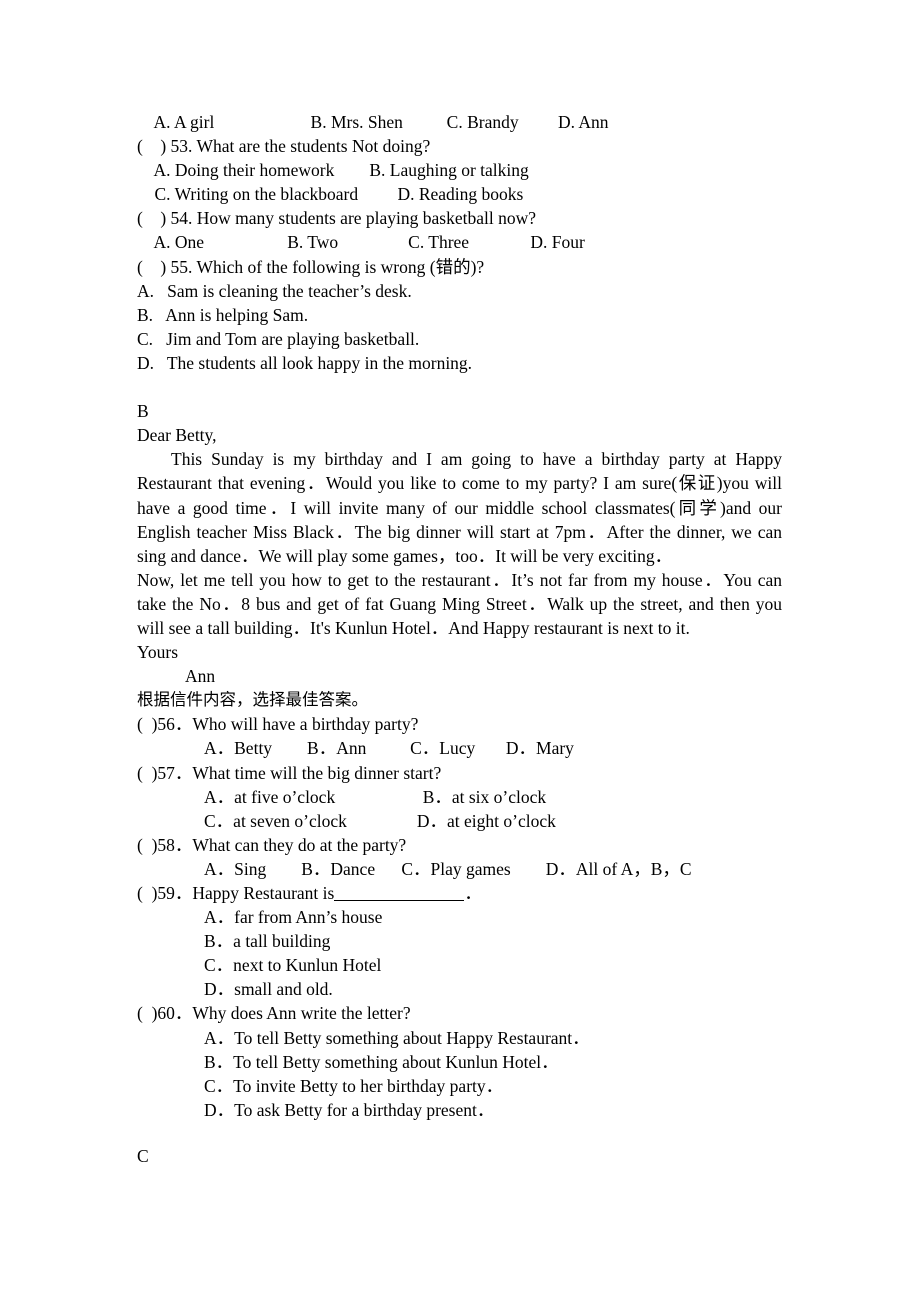 This screenshot has height=1302, width=920. Describe the element at coordinates (293, 917) in the screenshot. I see `question-59-option-row: A．far from Ann’s house` at that location.